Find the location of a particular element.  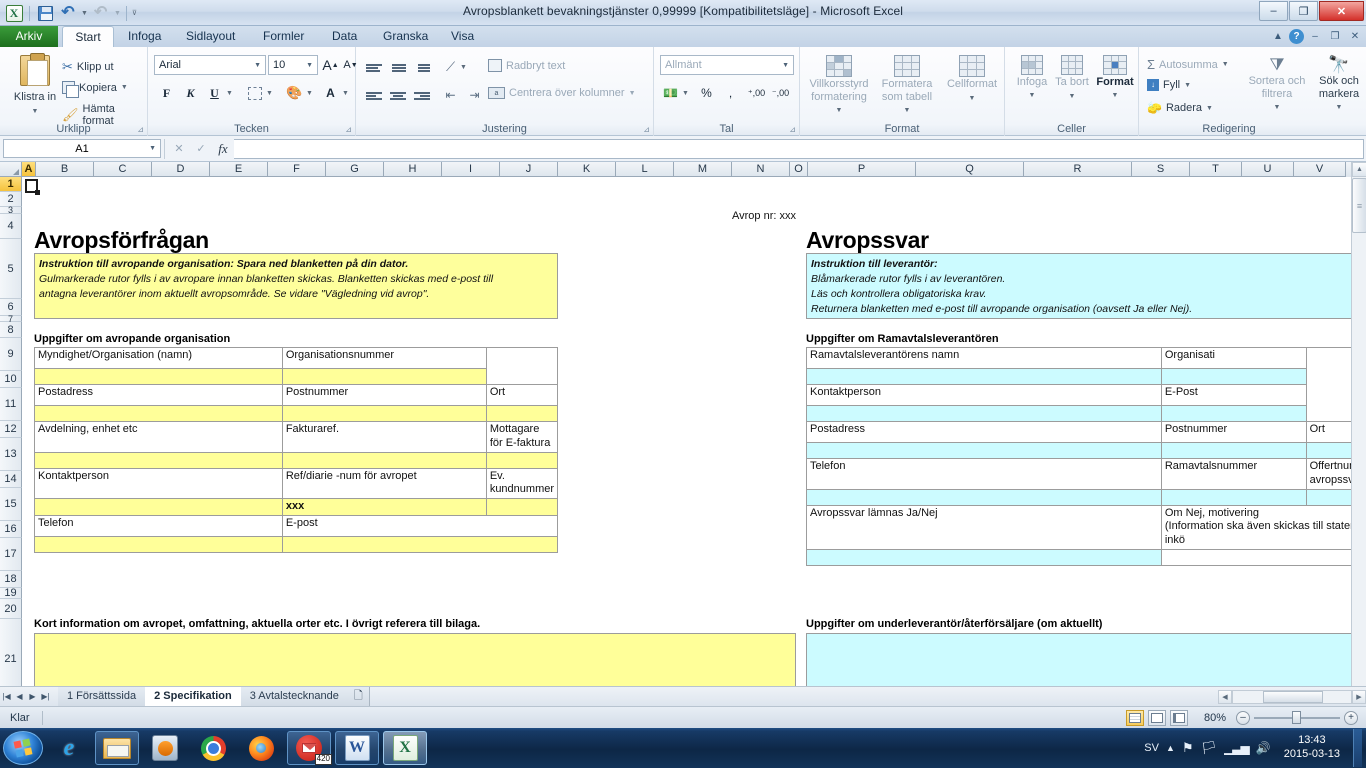

cancel-entry-icon: ✕ is located at coordinates (179, 149).